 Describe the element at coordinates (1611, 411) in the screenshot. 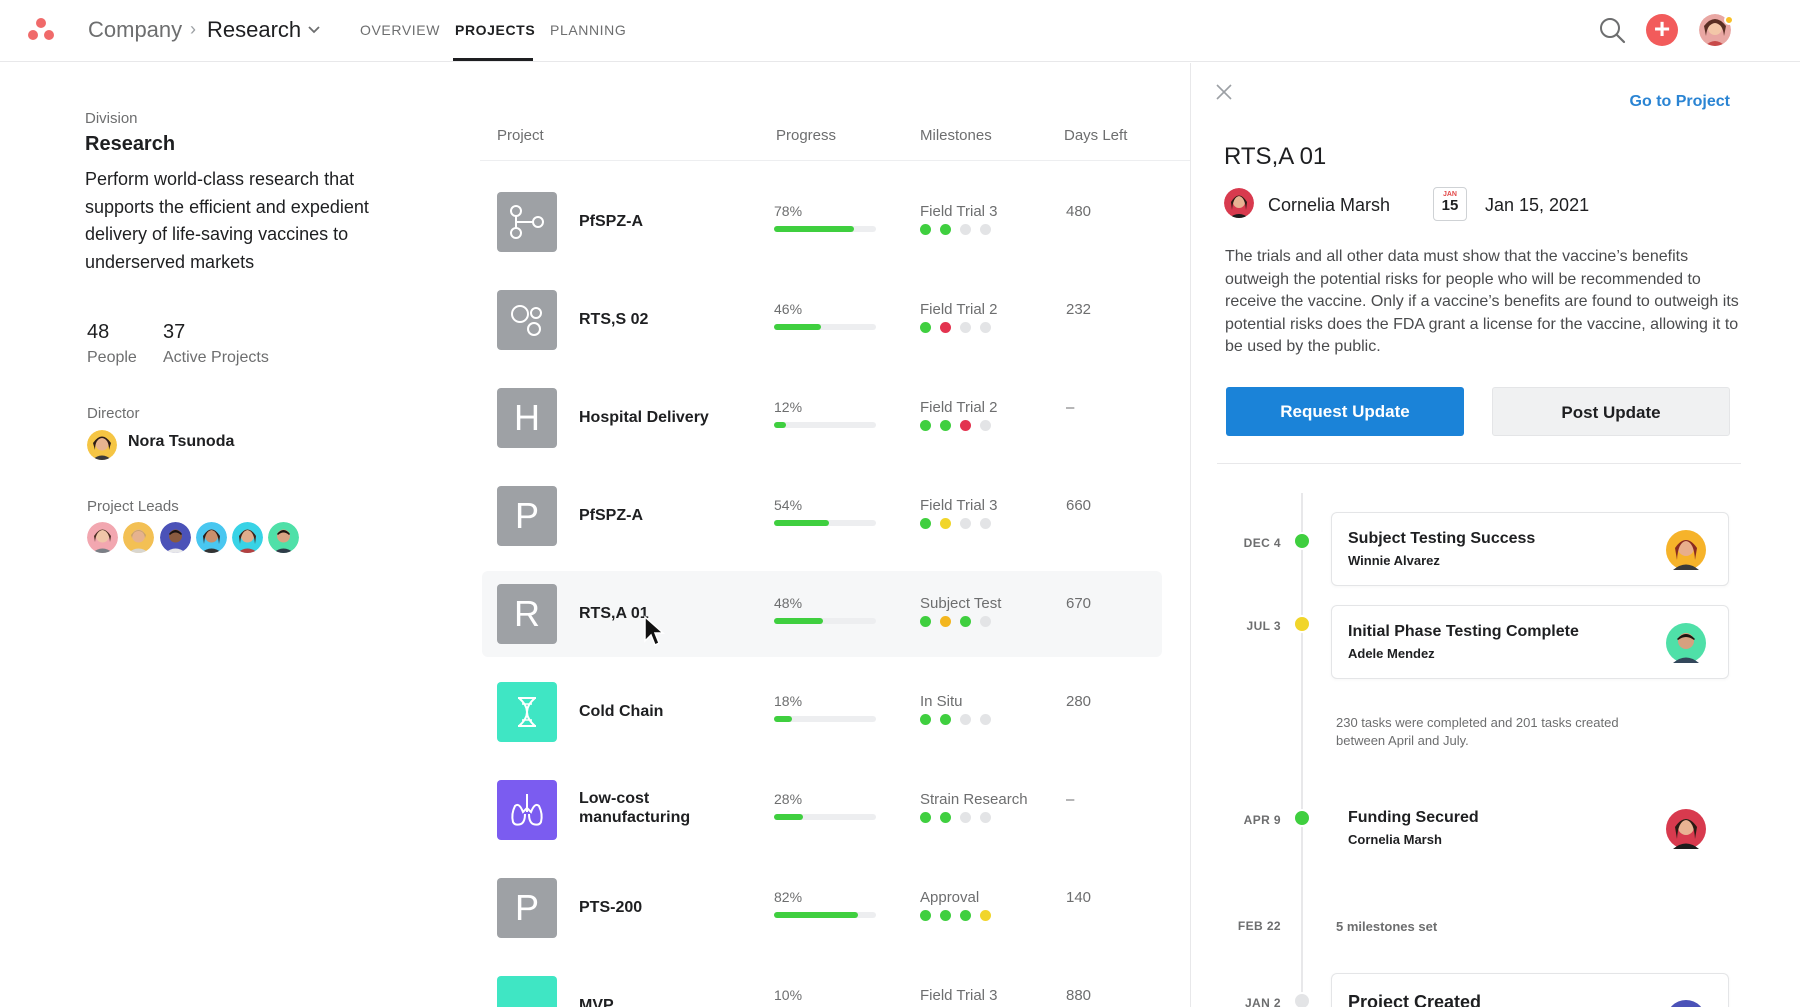

I see `post-update-button: Post Update` at that location.